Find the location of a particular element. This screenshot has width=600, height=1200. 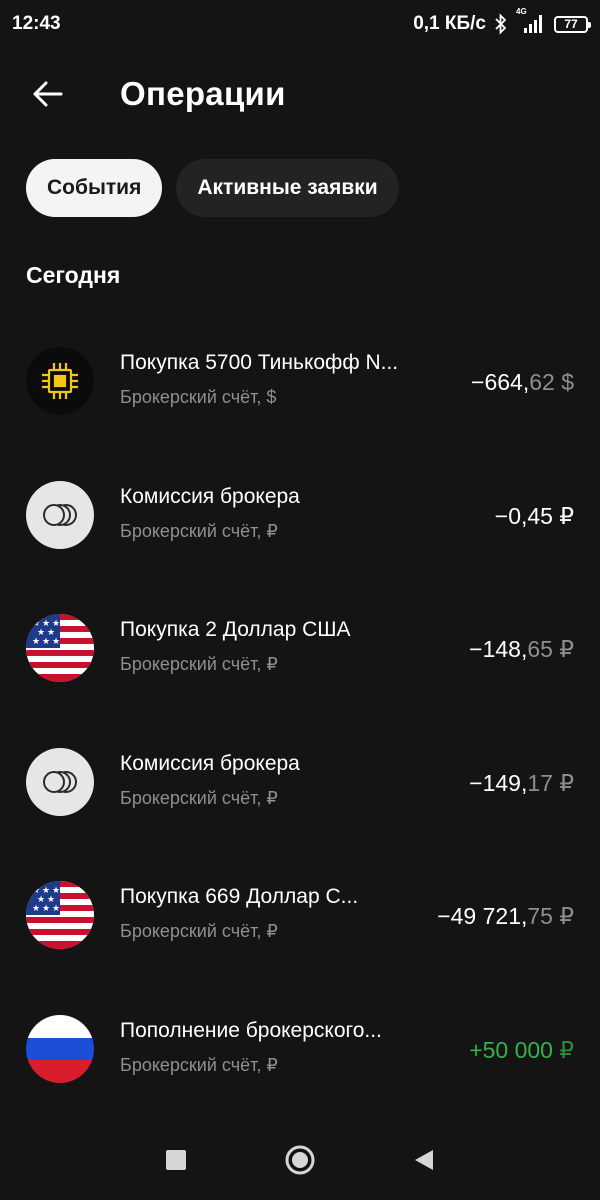

status-right: 0,1 КБ/с 4G 77 is located at coordinates (502, 21).